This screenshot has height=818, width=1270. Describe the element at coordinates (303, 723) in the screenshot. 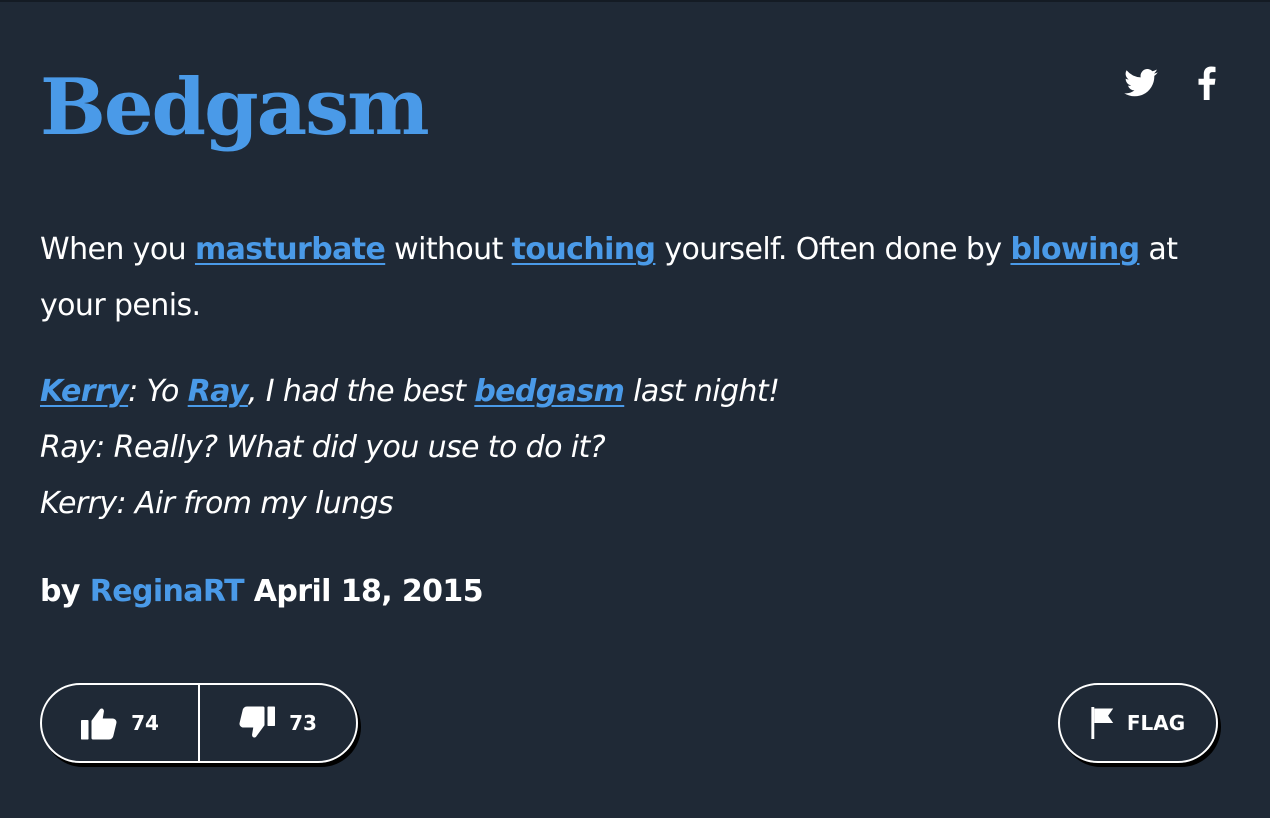

I see `downvote-count: 73` at that location.